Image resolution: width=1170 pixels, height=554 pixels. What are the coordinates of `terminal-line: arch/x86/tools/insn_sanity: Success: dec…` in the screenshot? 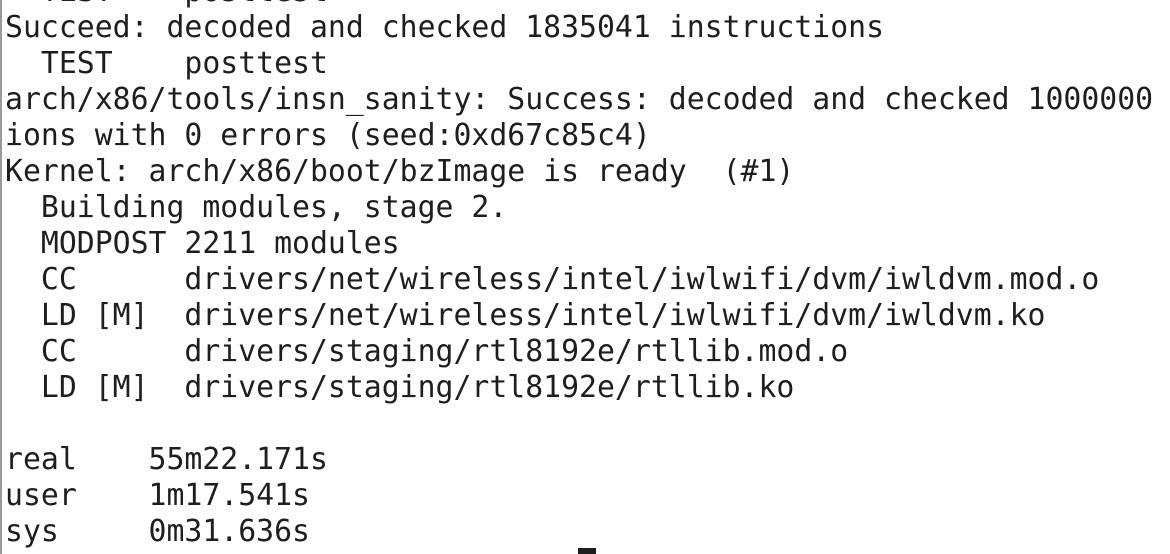 It's located at (579, 99).